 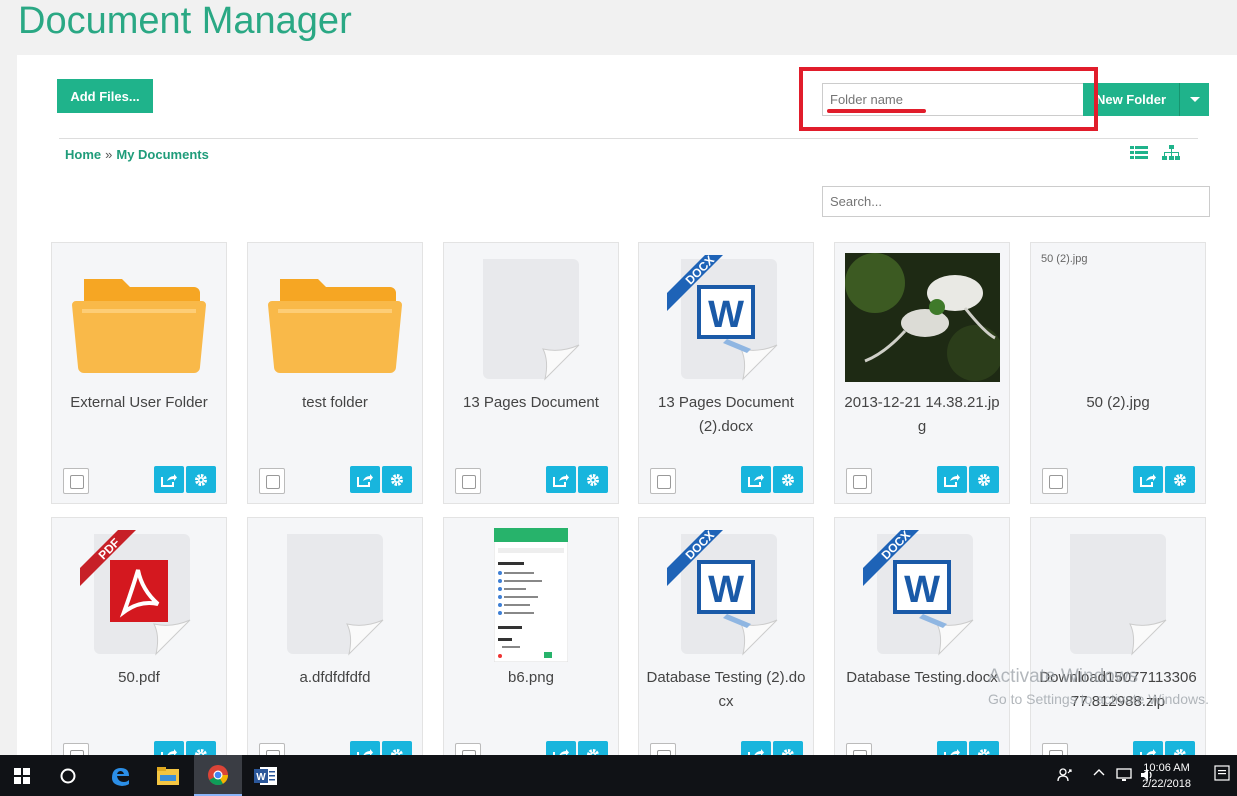 I want to click on file-name: 50 (2).jpg, so click(x=1118, y=403).